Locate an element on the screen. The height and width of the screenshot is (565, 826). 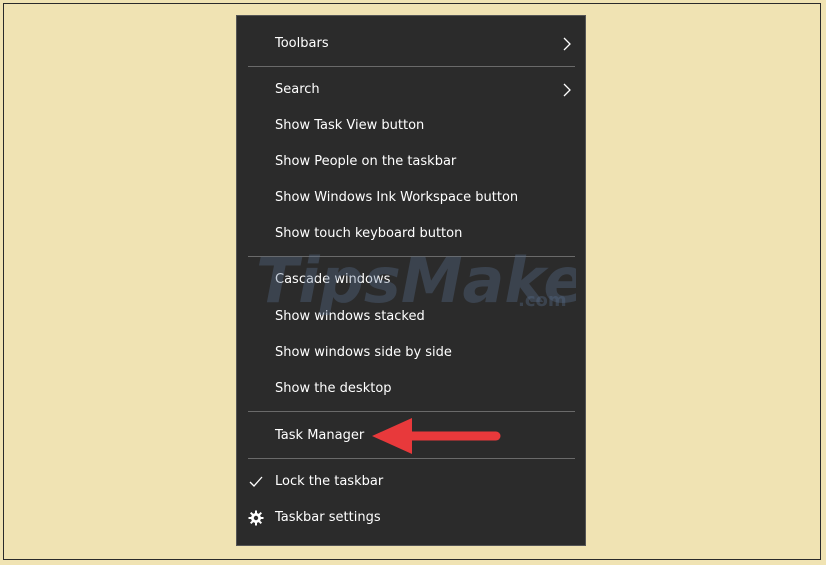
menu-item-label: Toolbars is located at coordinates (302, 43).